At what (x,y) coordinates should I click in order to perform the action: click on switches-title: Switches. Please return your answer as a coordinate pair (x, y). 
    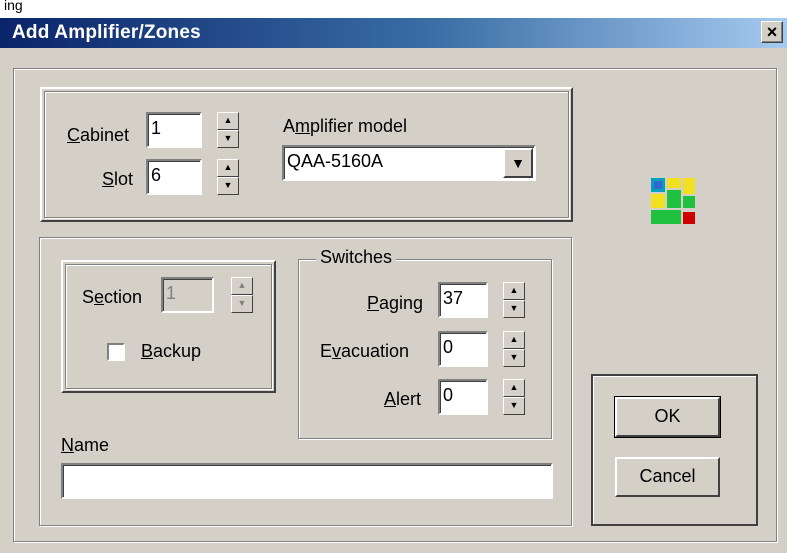
    Looking at the image, I should click on (356, 257).